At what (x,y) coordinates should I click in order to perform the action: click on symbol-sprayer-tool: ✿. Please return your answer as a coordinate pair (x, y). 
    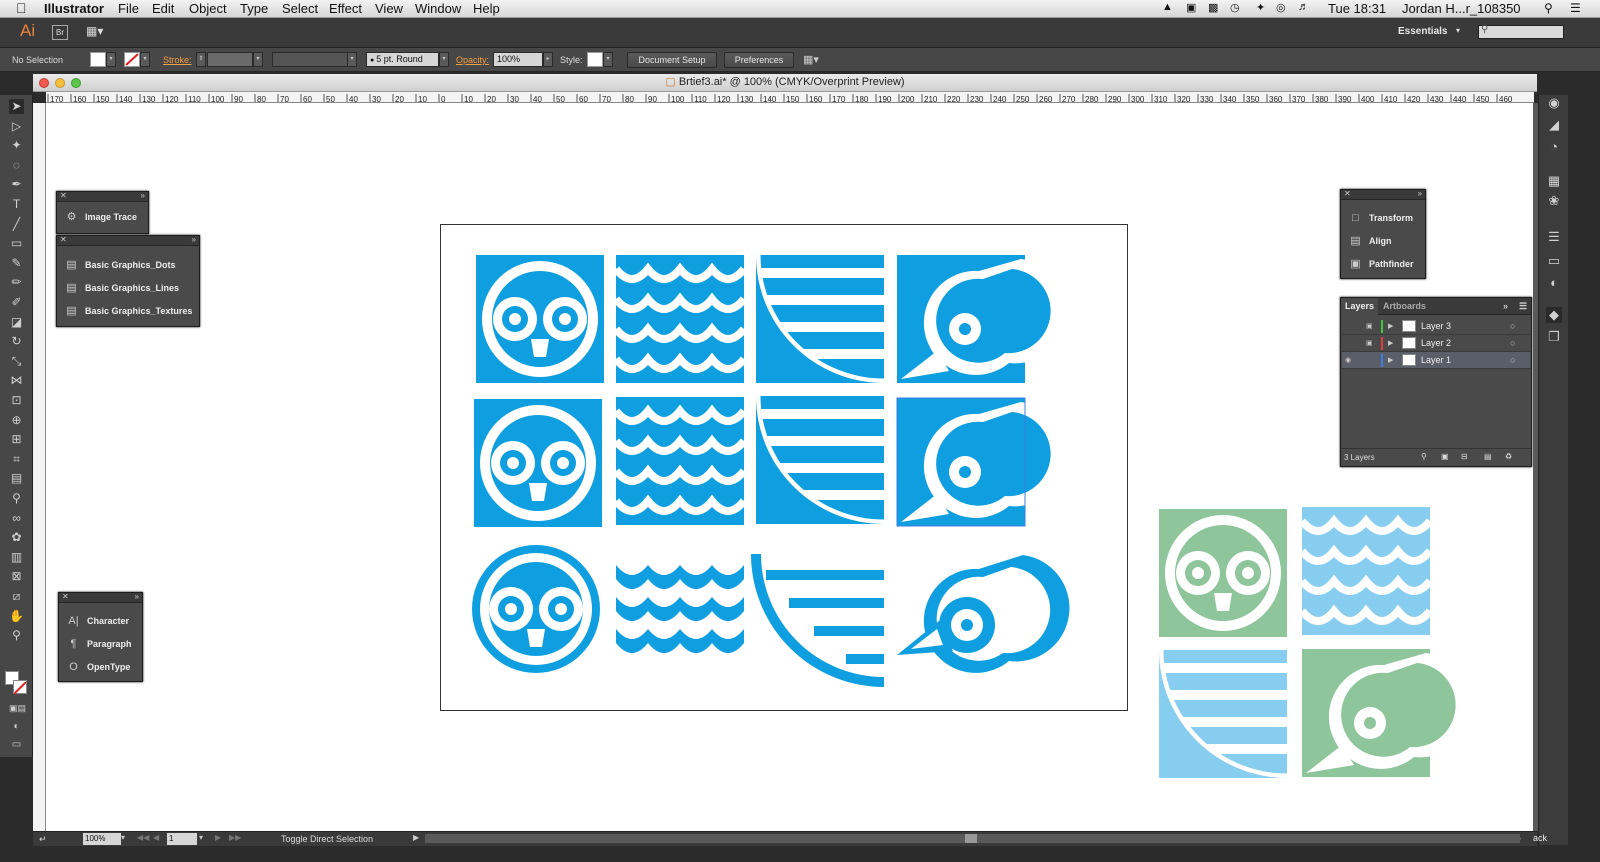
    Looking at the image, I should click on (16, 537).